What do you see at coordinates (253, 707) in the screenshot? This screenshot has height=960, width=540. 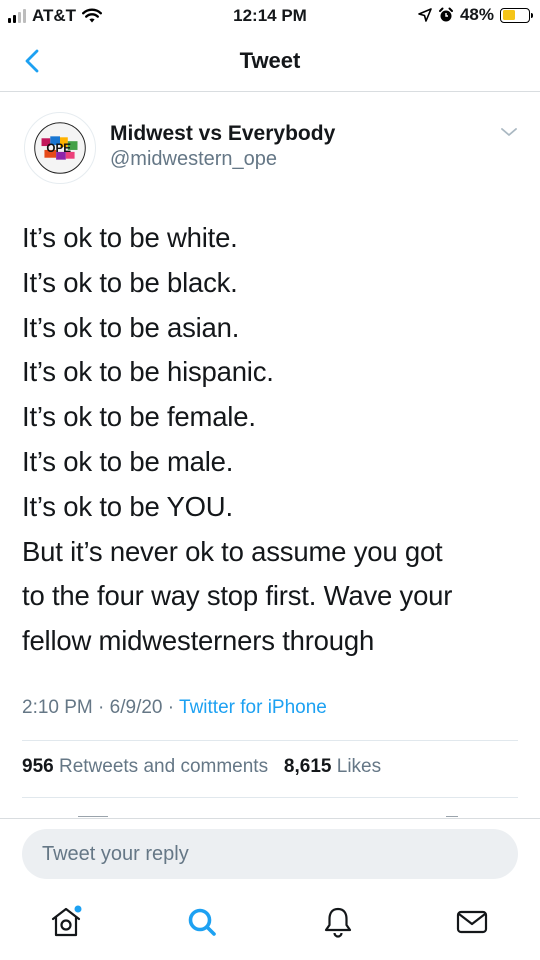 I see `tweet-source-link: Twitter for iPhone` at bounding box center [253, 707].